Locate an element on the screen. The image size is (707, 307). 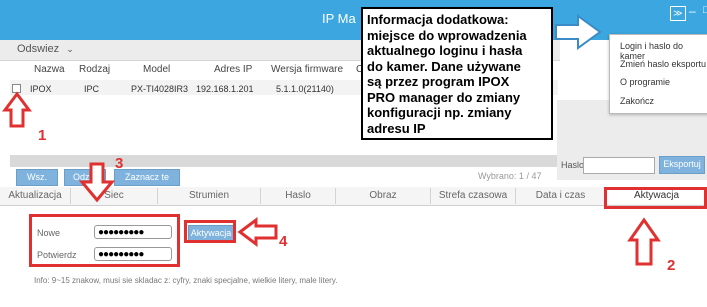
menu-item-about: O programie is located at coordinates (645, 82).